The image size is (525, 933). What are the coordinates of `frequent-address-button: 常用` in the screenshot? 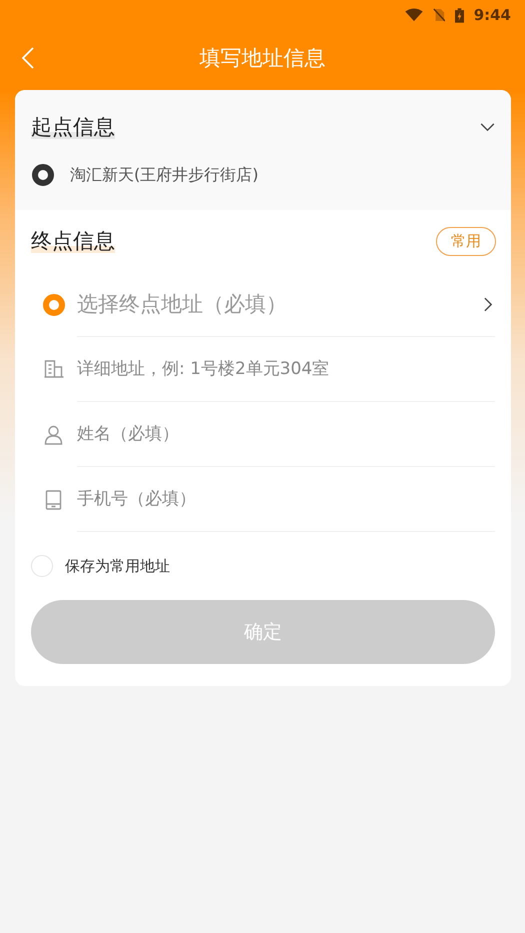 It's located at (466, 241).